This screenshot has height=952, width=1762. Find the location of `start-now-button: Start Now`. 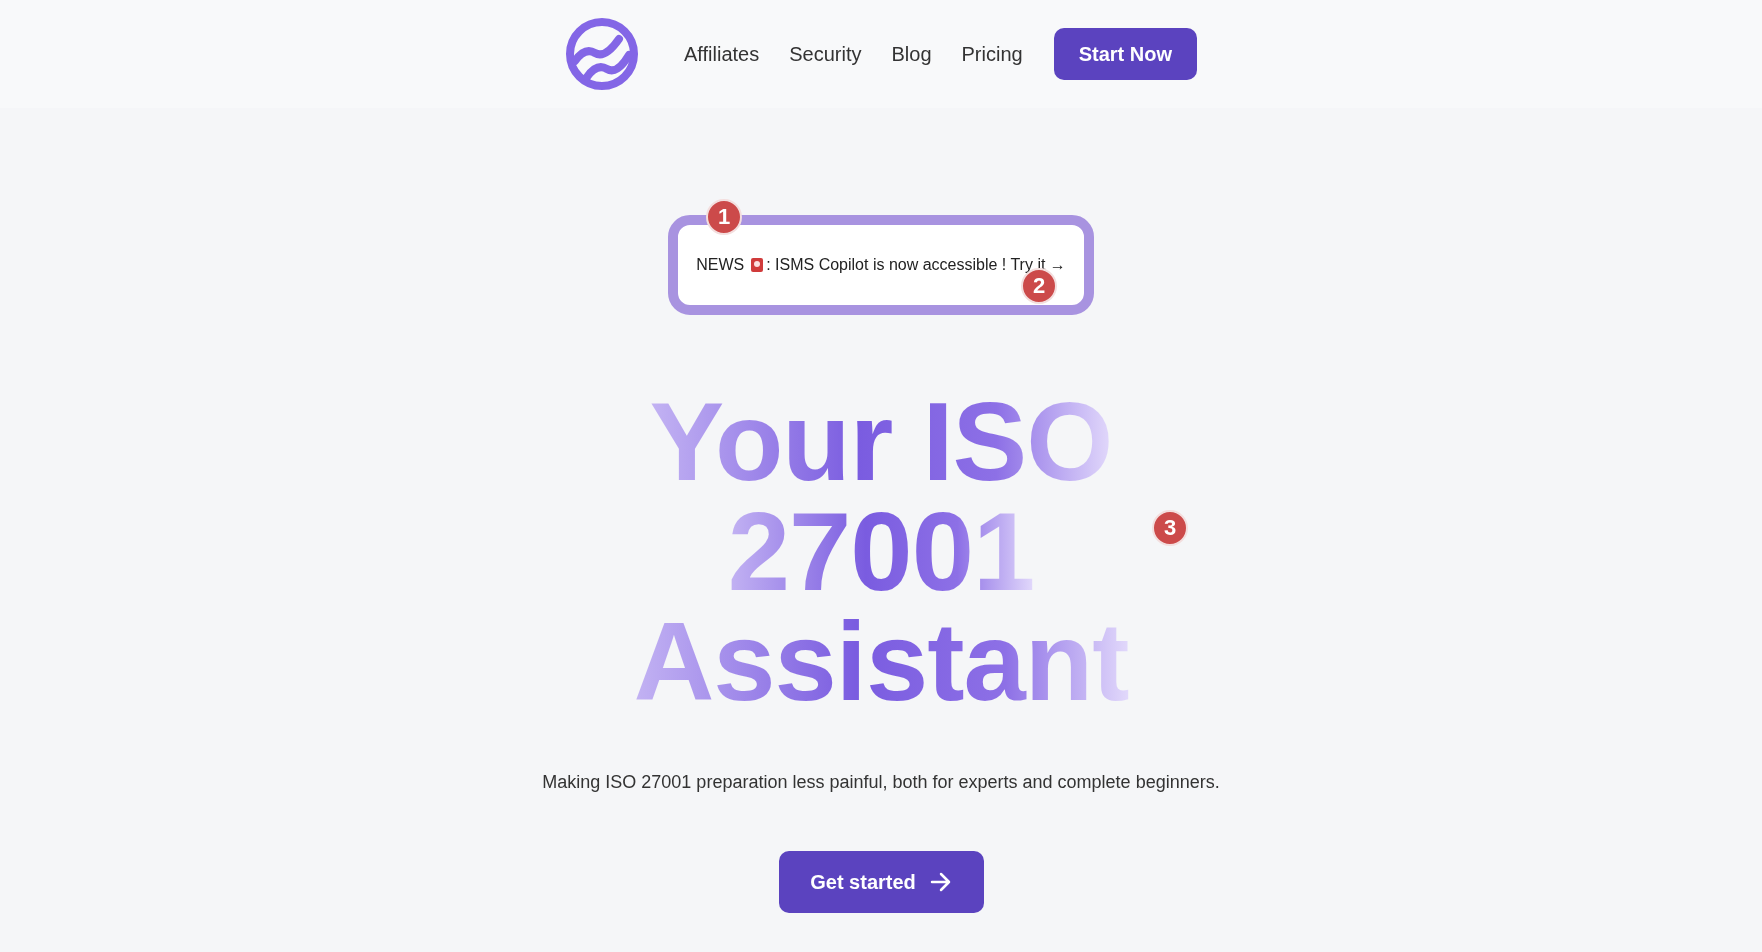

start-now-button: Start Now is located at coordinates (1125, 54).